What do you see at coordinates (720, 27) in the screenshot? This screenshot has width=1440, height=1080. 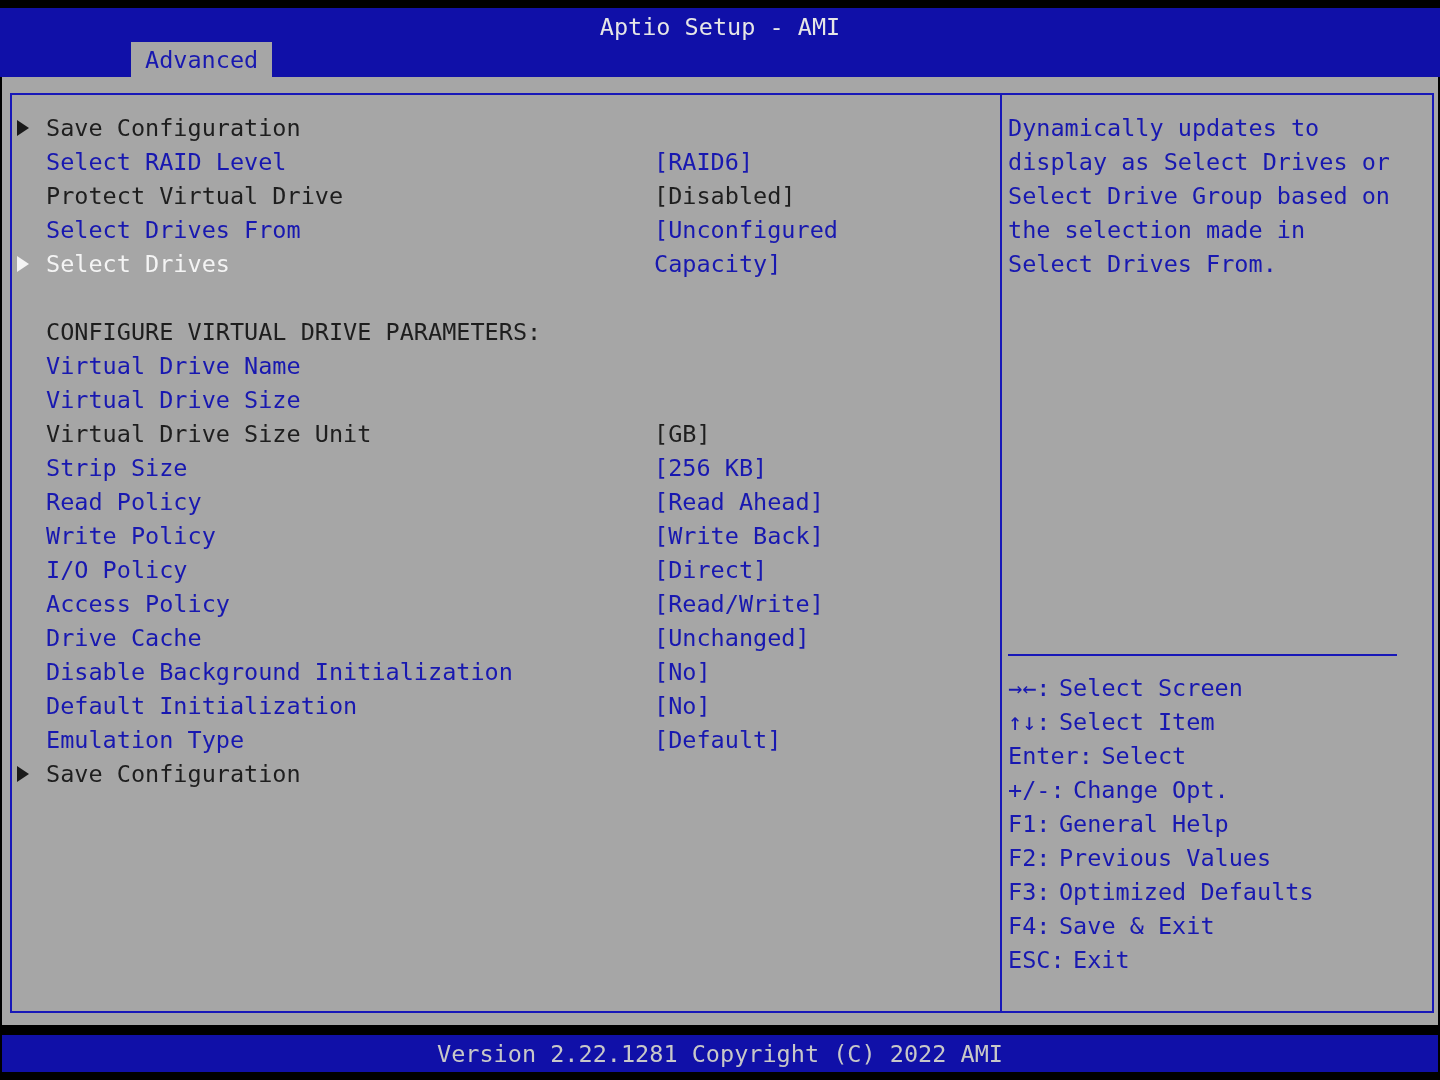 I see `window-title: Aptio Setup - AMI` at bounding box center [720, 27].